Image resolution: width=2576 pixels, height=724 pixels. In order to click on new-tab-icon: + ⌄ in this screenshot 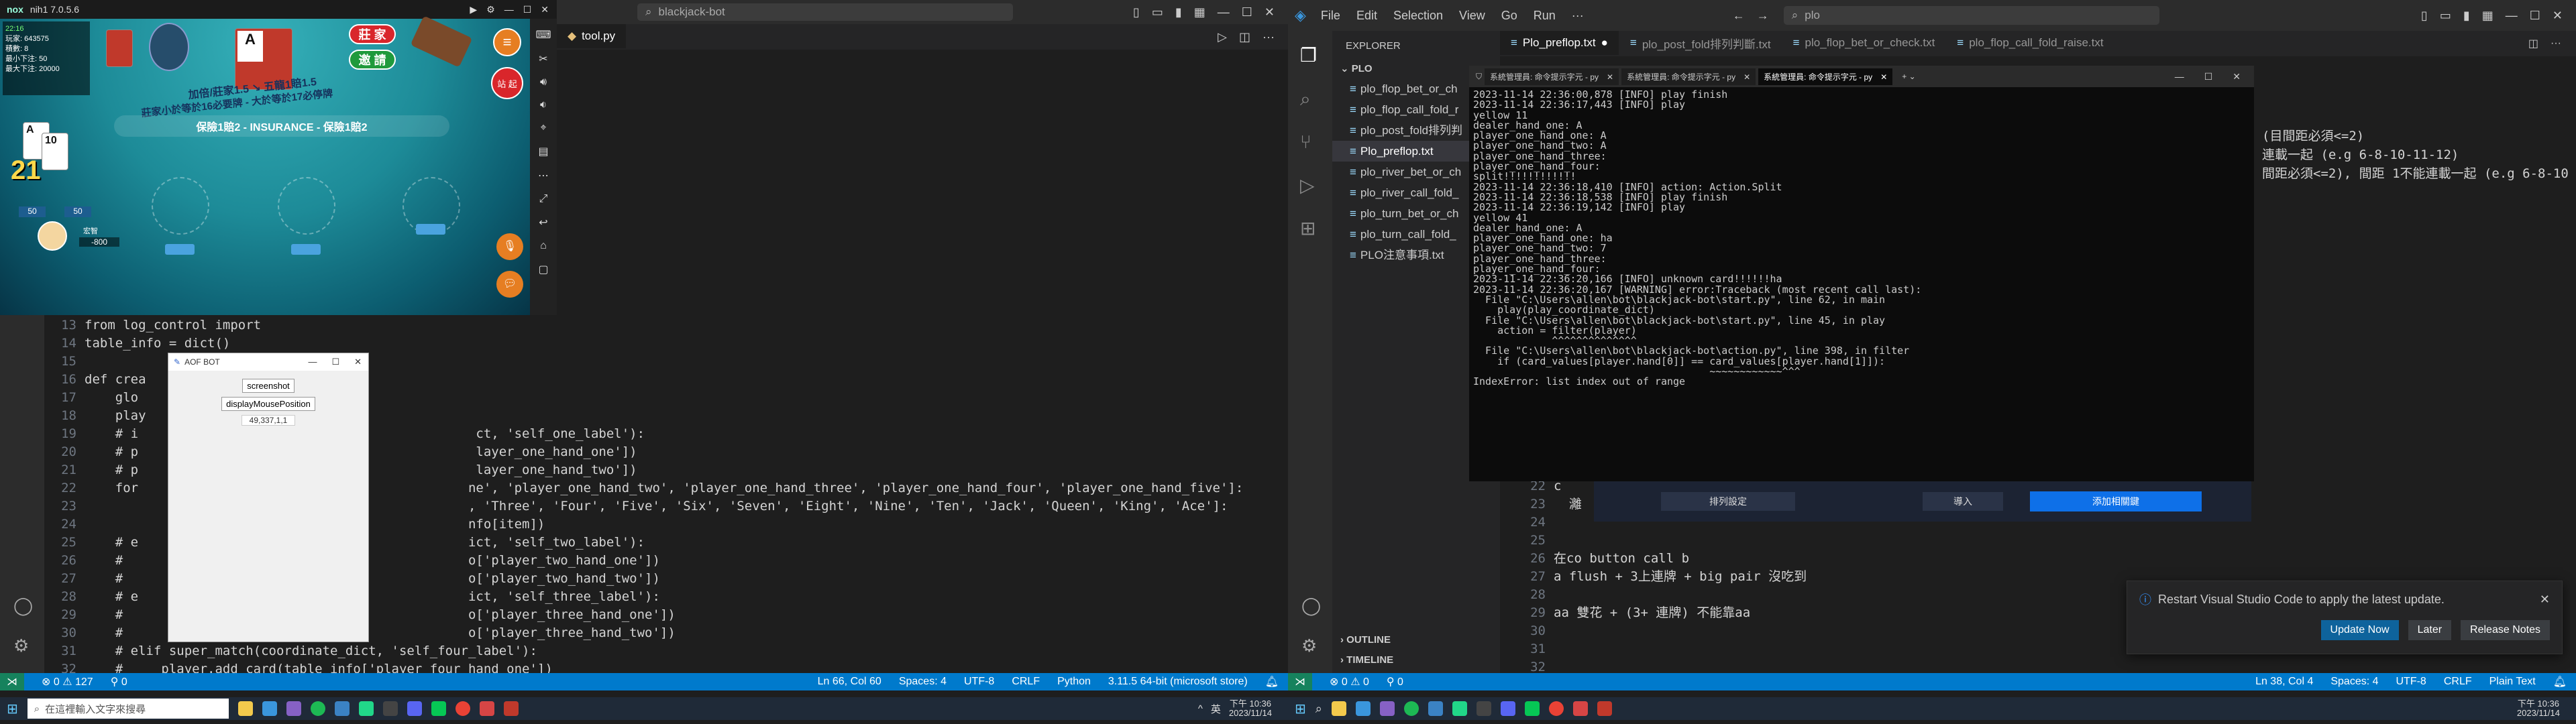, I will do `click(1905, 76)`.